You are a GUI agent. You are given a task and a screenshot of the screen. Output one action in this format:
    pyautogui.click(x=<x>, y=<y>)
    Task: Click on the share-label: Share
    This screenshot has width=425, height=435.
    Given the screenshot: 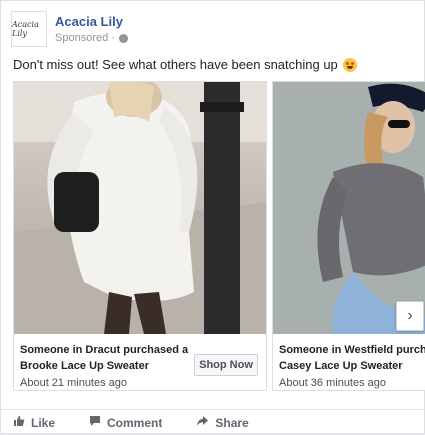 What is the action you would take?
    pyautogui.click(x=232, y=422)
    